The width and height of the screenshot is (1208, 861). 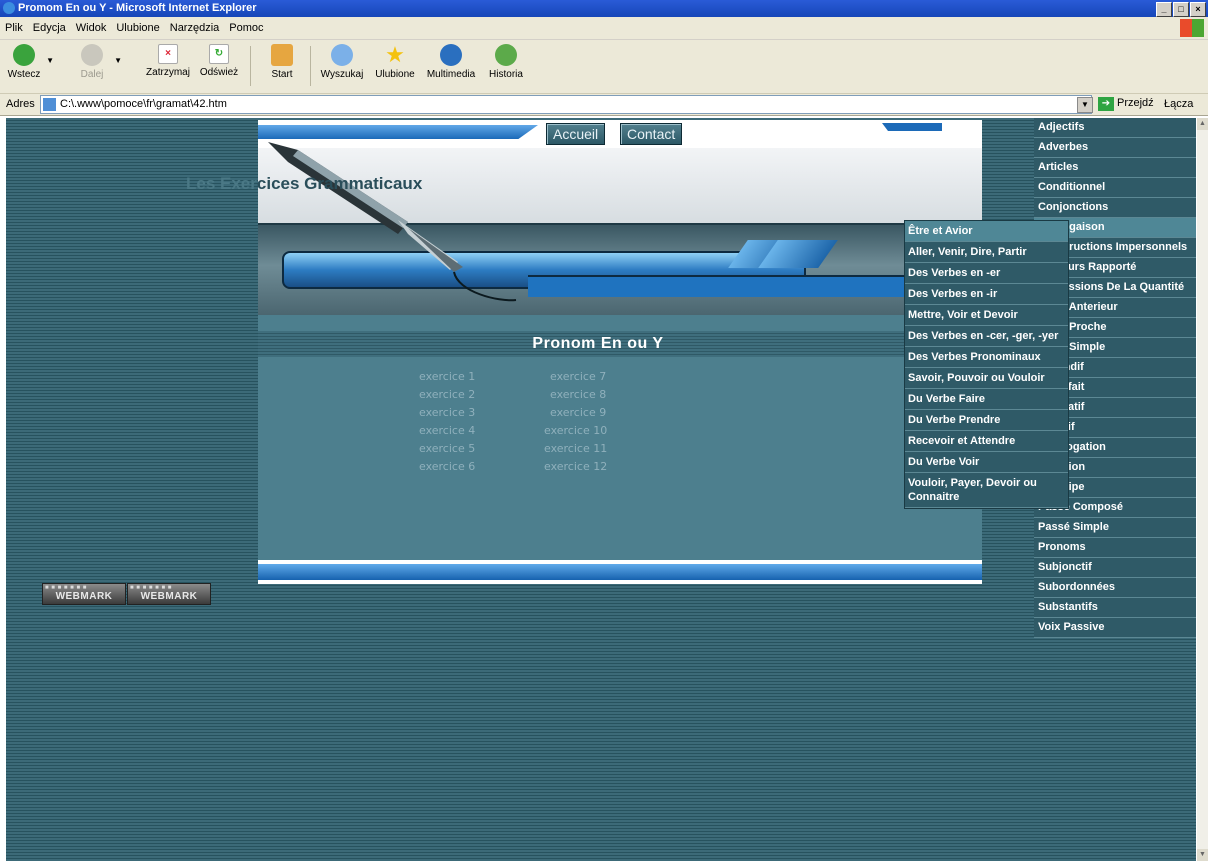 What do you see at coordinates (1115, 608) in the screenshot?
I see `menu-item: Substantifs` at bounding box center [1115, 608].